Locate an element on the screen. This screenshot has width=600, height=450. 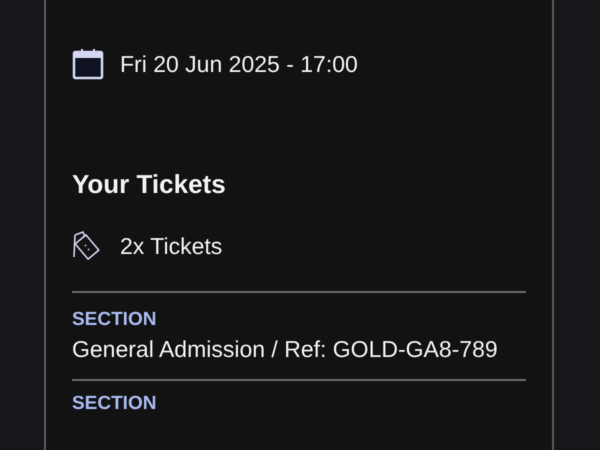
calendar-icon is located at coordinates (88, 64).